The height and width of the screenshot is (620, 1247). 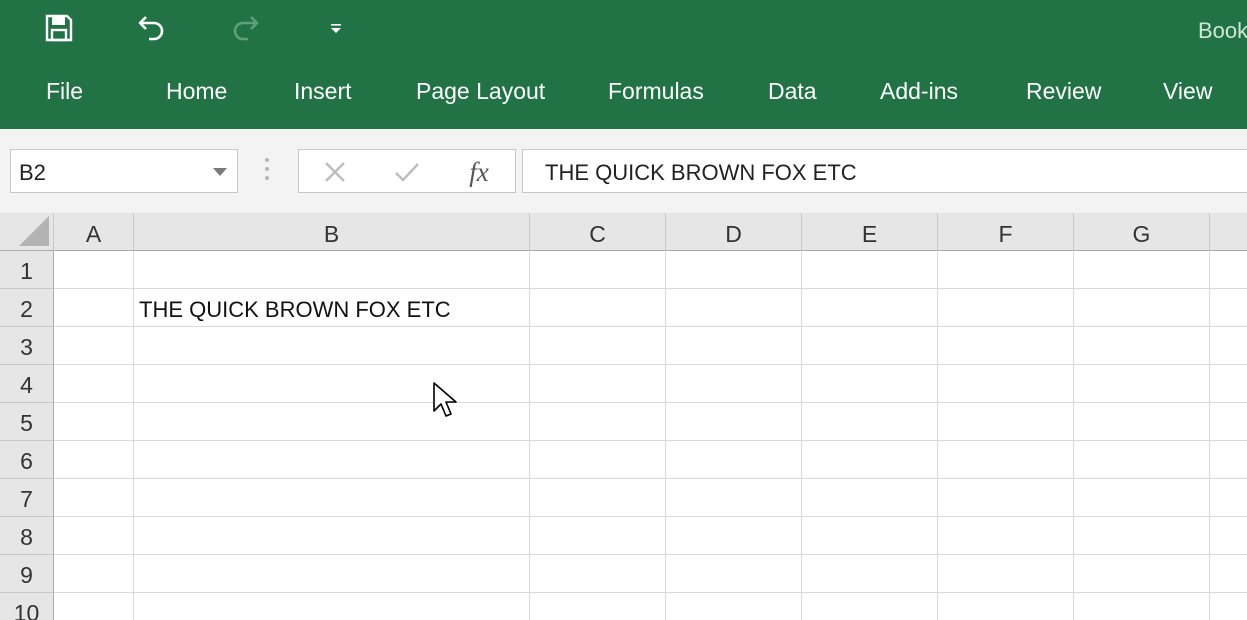 What do you see at coordinates (27, 384) in the screenshot?
I see `row-header-4: 4` at bounding box center [27, 384].